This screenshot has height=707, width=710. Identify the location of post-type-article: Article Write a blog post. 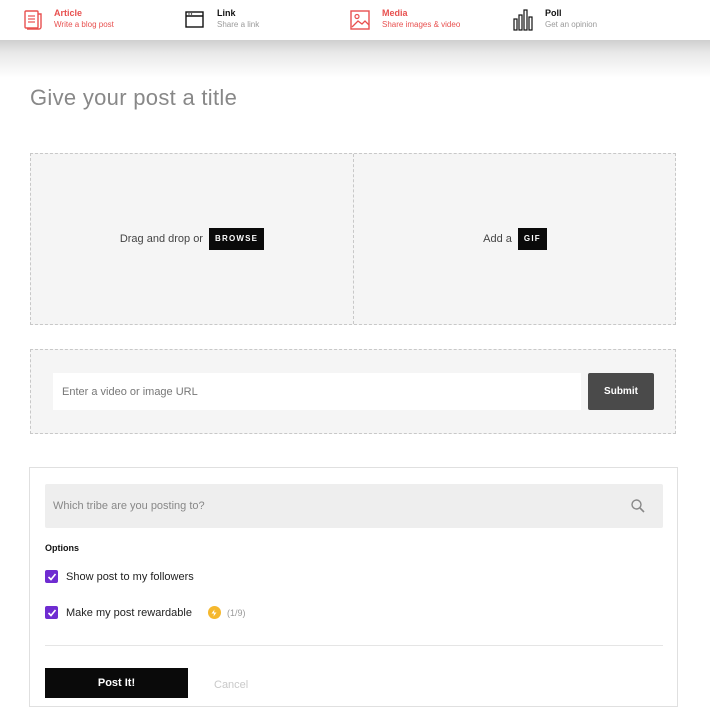
(97, 20).